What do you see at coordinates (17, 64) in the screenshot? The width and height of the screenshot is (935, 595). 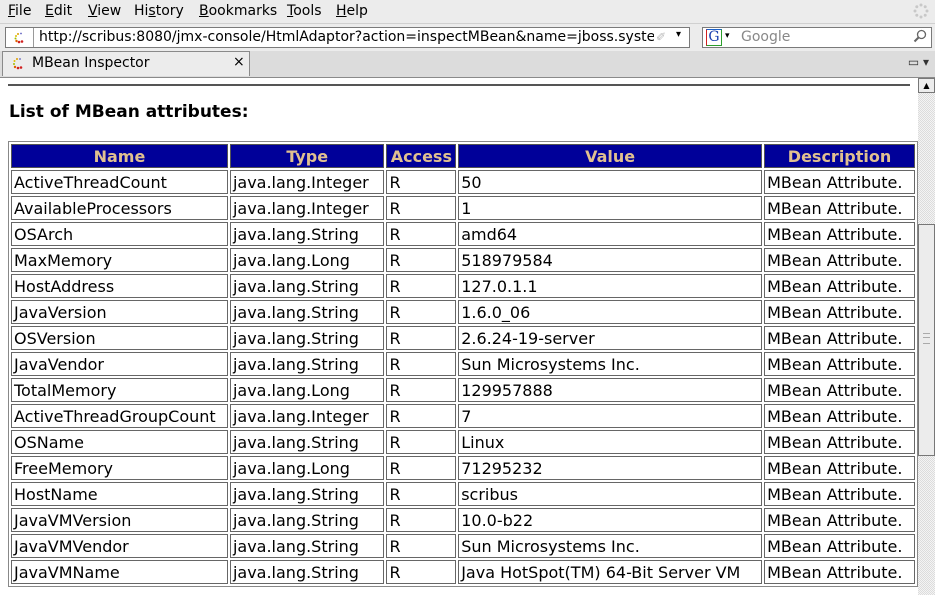 I see `tab-loading-icon` at bounding box center [17, 64].